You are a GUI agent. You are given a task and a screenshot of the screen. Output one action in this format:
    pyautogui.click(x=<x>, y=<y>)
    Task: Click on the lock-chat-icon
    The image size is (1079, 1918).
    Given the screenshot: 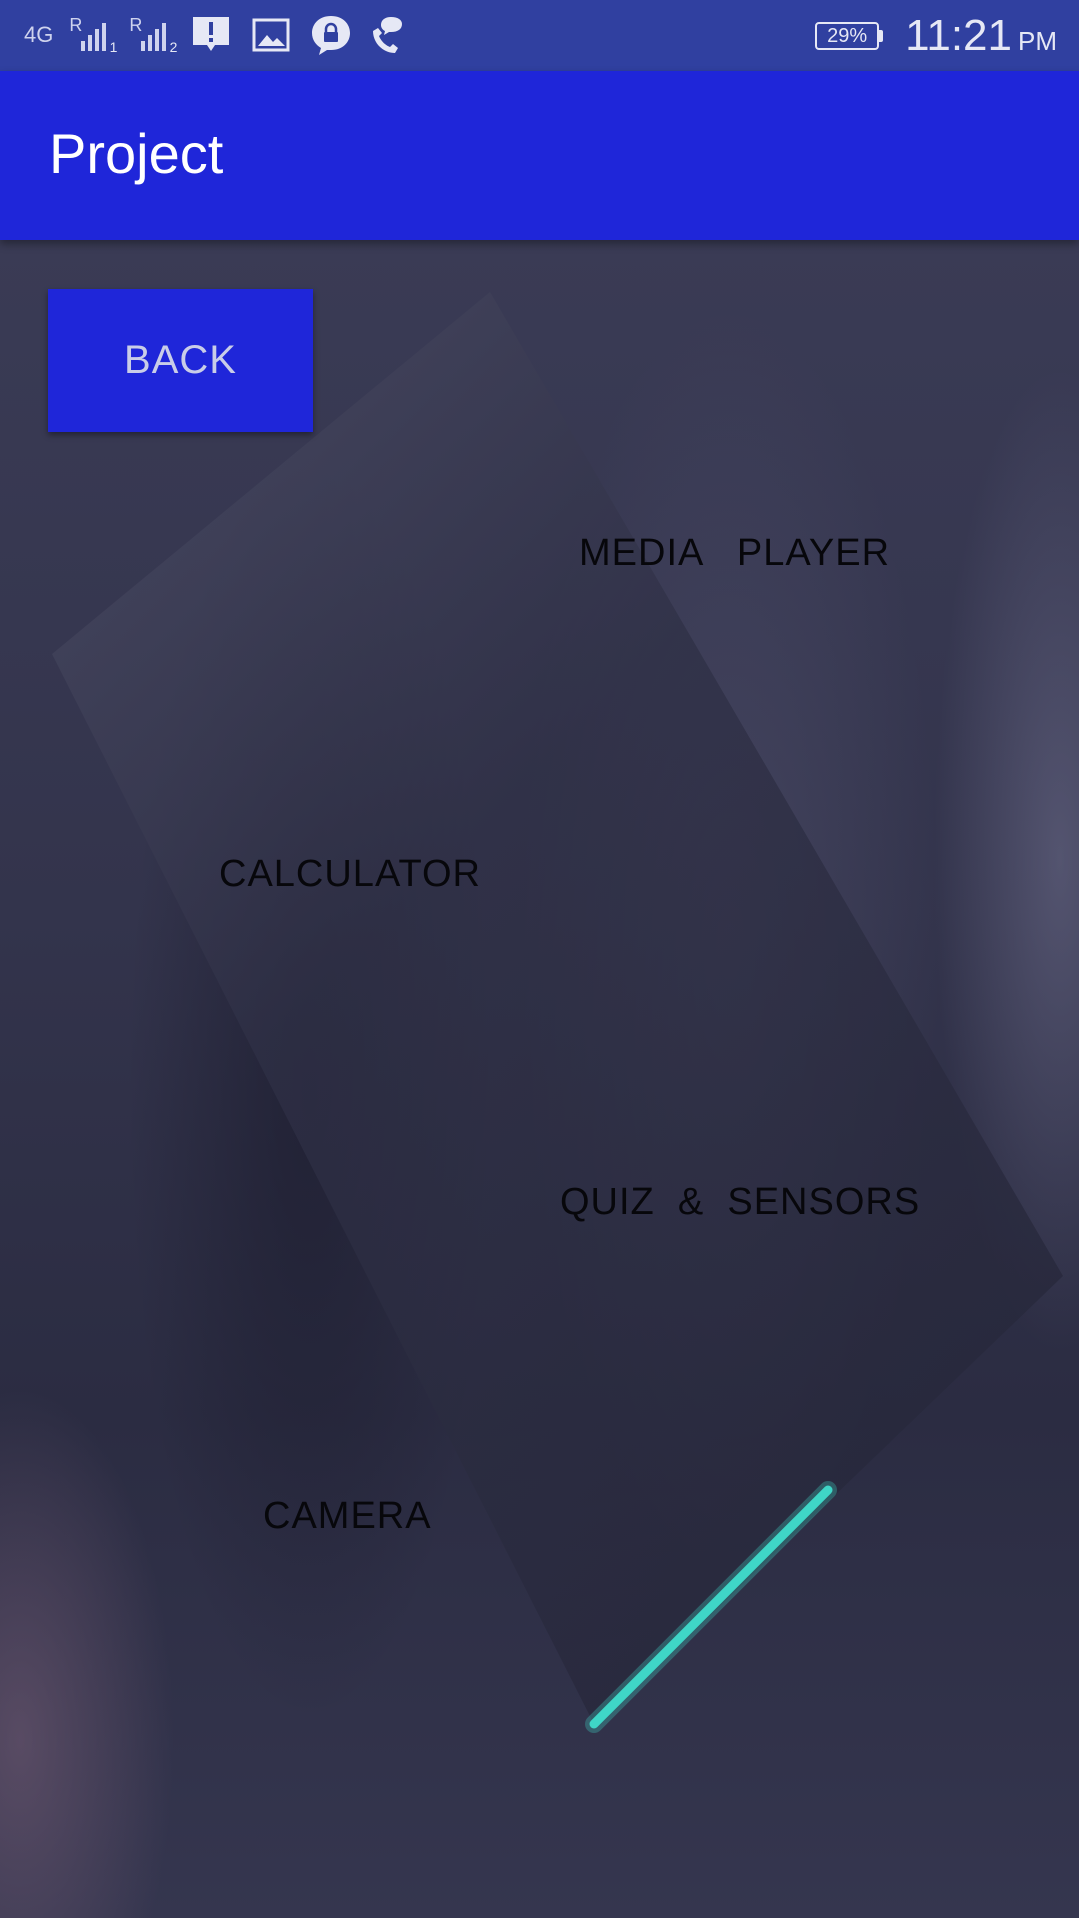 What is the action you would take?
    pyautogui.click(x=331, y=35)
    